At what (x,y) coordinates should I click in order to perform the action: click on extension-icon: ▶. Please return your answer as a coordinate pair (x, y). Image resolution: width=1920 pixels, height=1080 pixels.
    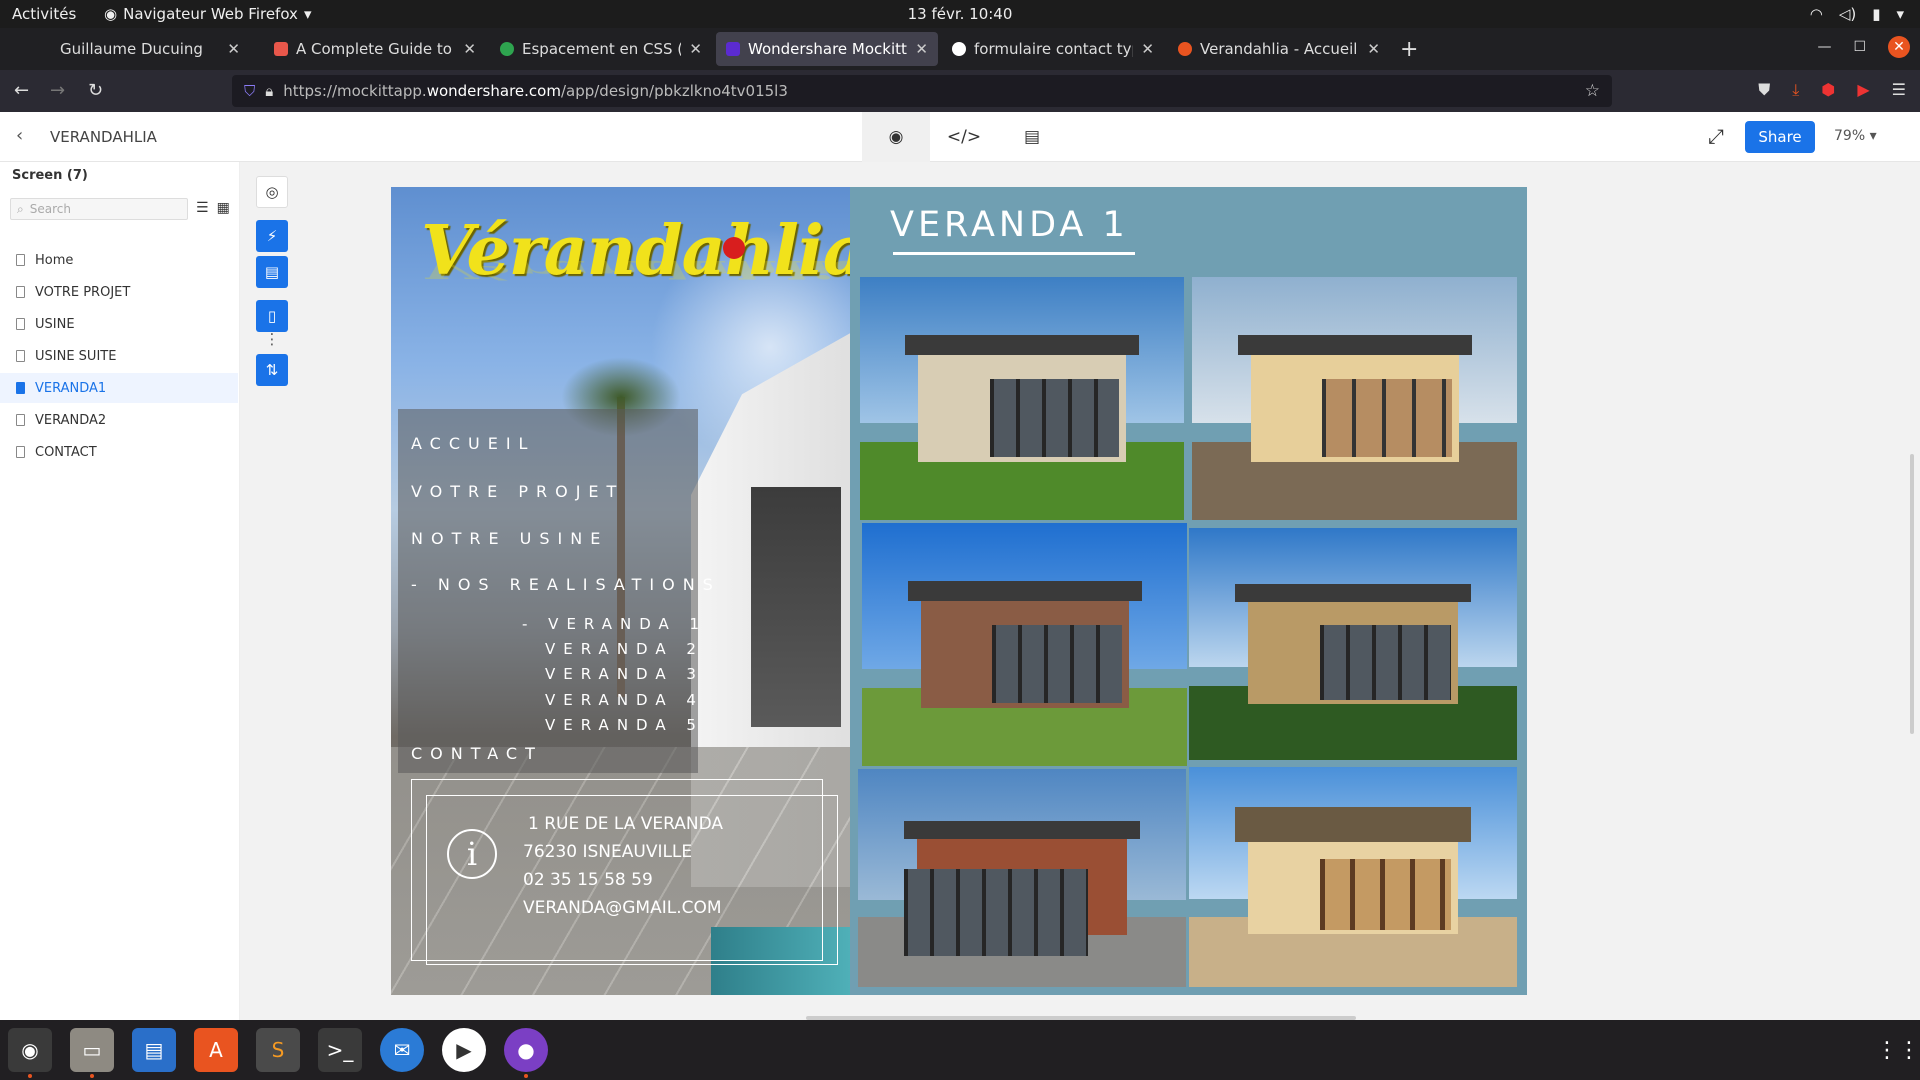
    Looking at the image, I should click on (1863, 90).